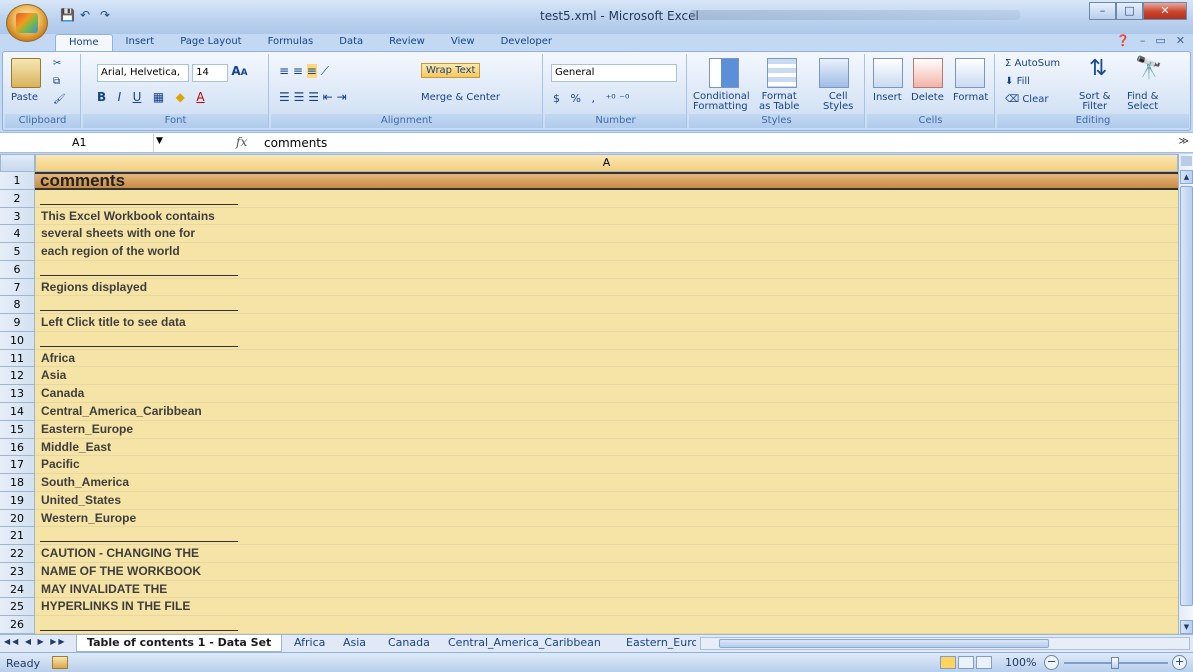  What do you see at coordinates (606, 376) in the screenshot?
I see `cell: Asia` at bounding box center [606, 376].